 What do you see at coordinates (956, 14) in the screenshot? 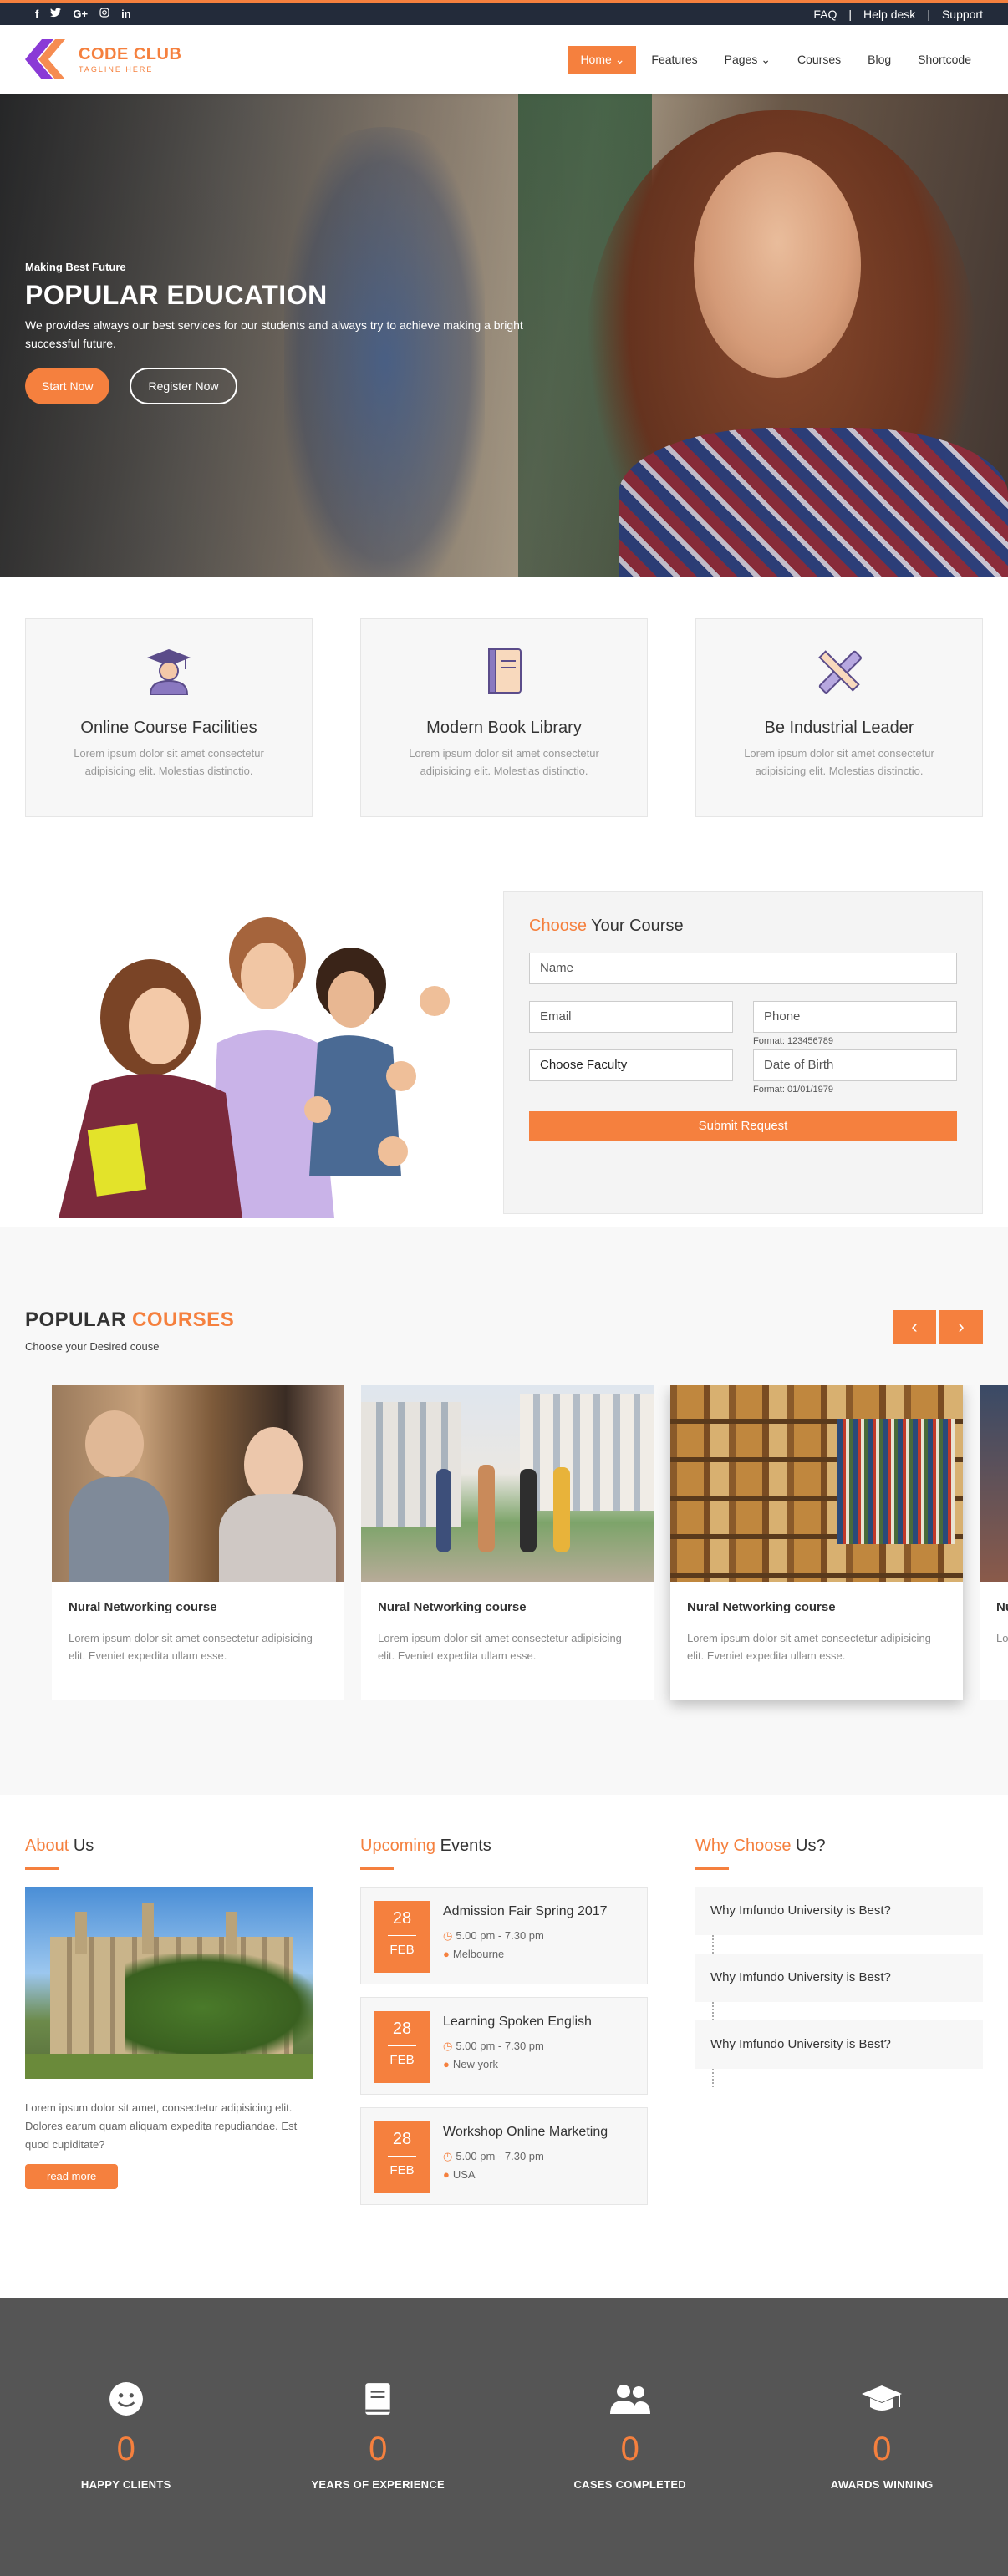
I see `support-link: Support` at bounding box center [956, 14].